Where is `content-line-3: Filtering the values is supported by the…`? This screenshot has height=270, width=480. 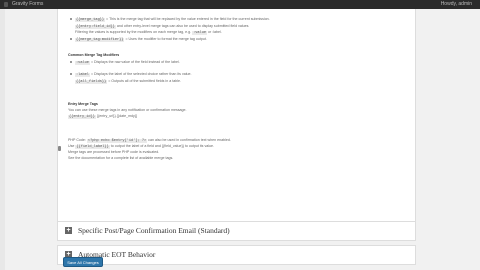
content-line-3: Filtering the values is supported by the… is located at coordinates (148, 32).